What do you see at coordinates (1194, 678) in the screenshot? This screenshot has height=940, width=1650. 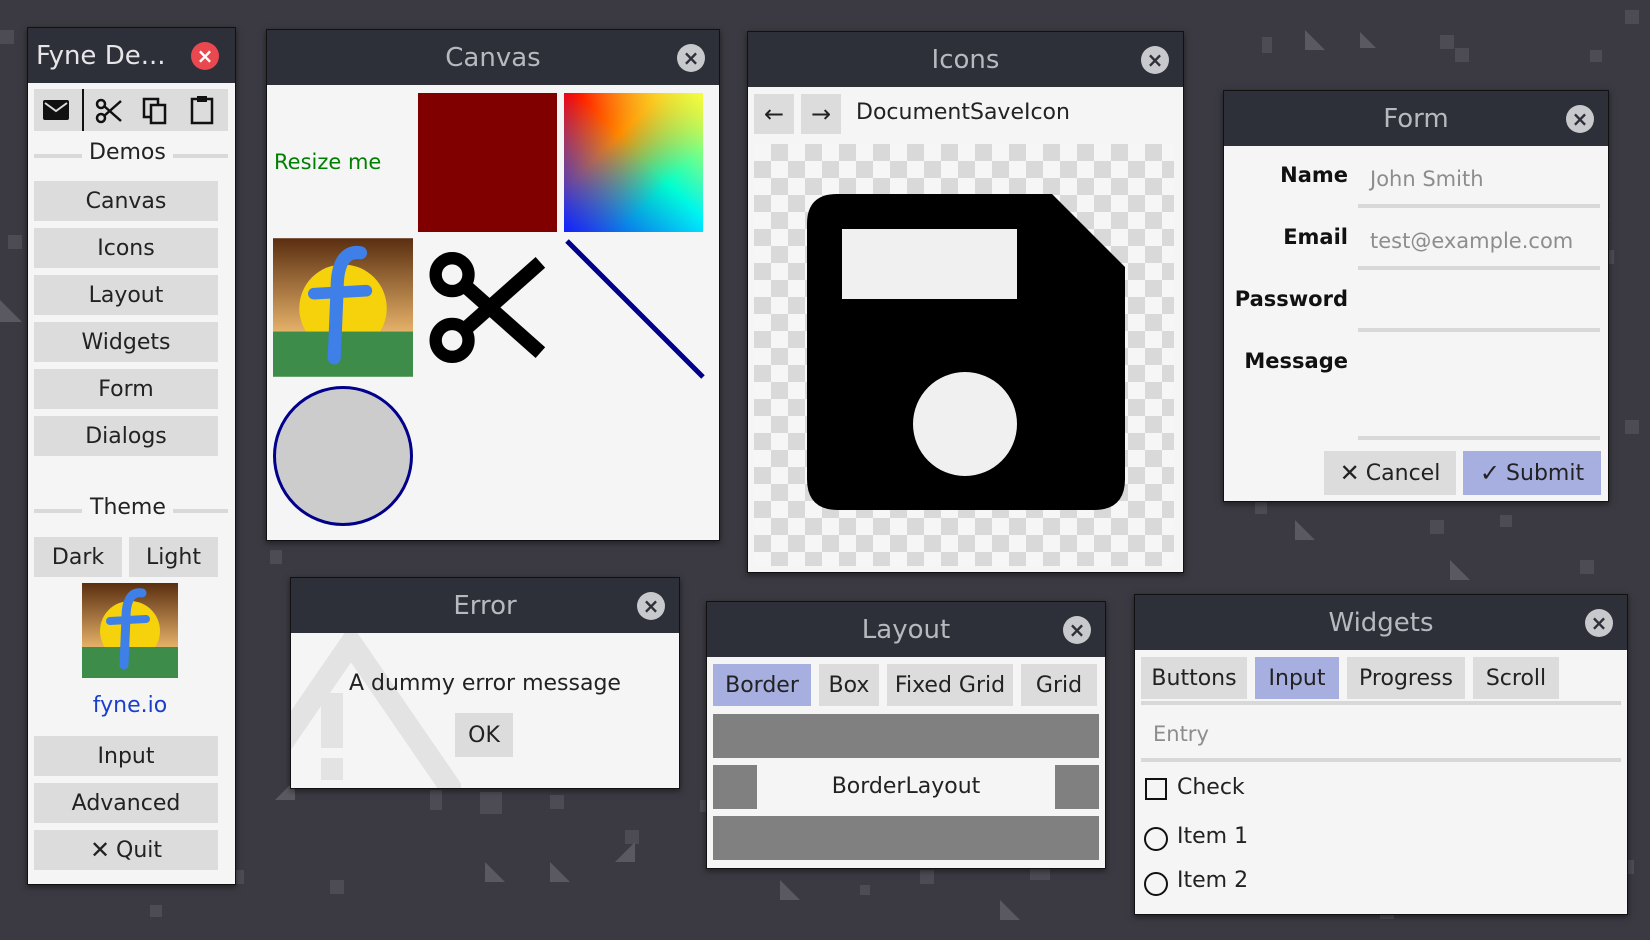 I see `tab-buttons: Buttons` at bounding box center [1194, 678].